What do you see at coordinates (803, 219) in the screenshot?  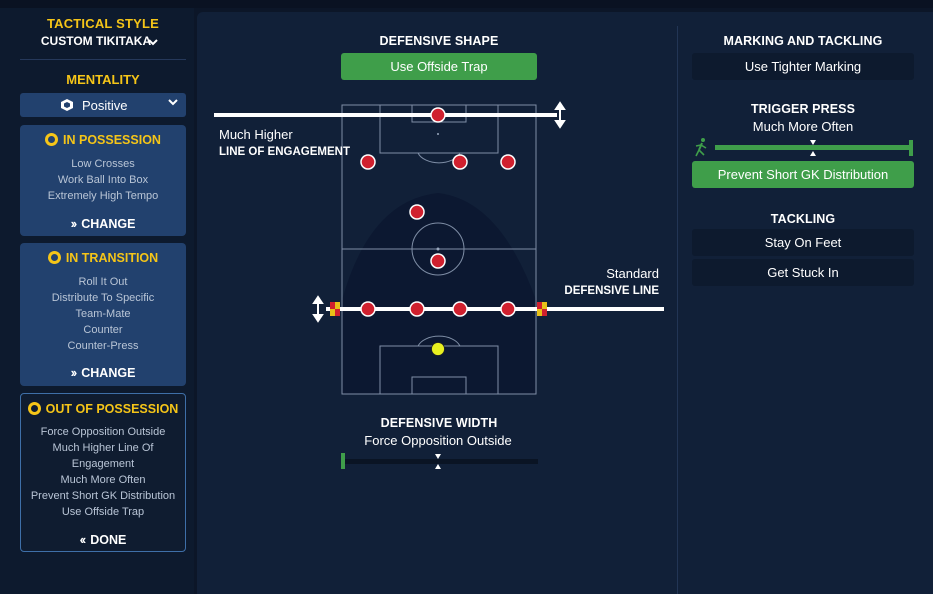 I see `tackling-title: TACKLING` at bounding box center [803, 219].